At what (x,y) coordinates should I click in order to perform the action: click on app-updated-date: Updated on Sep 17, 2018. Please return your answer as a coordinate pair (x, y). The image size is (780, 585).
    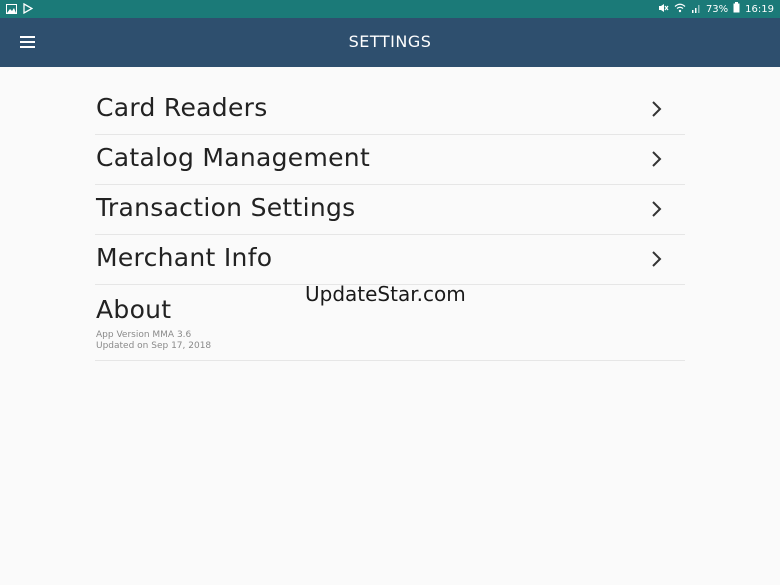
    Looking at the image, I should click on (154, 346).